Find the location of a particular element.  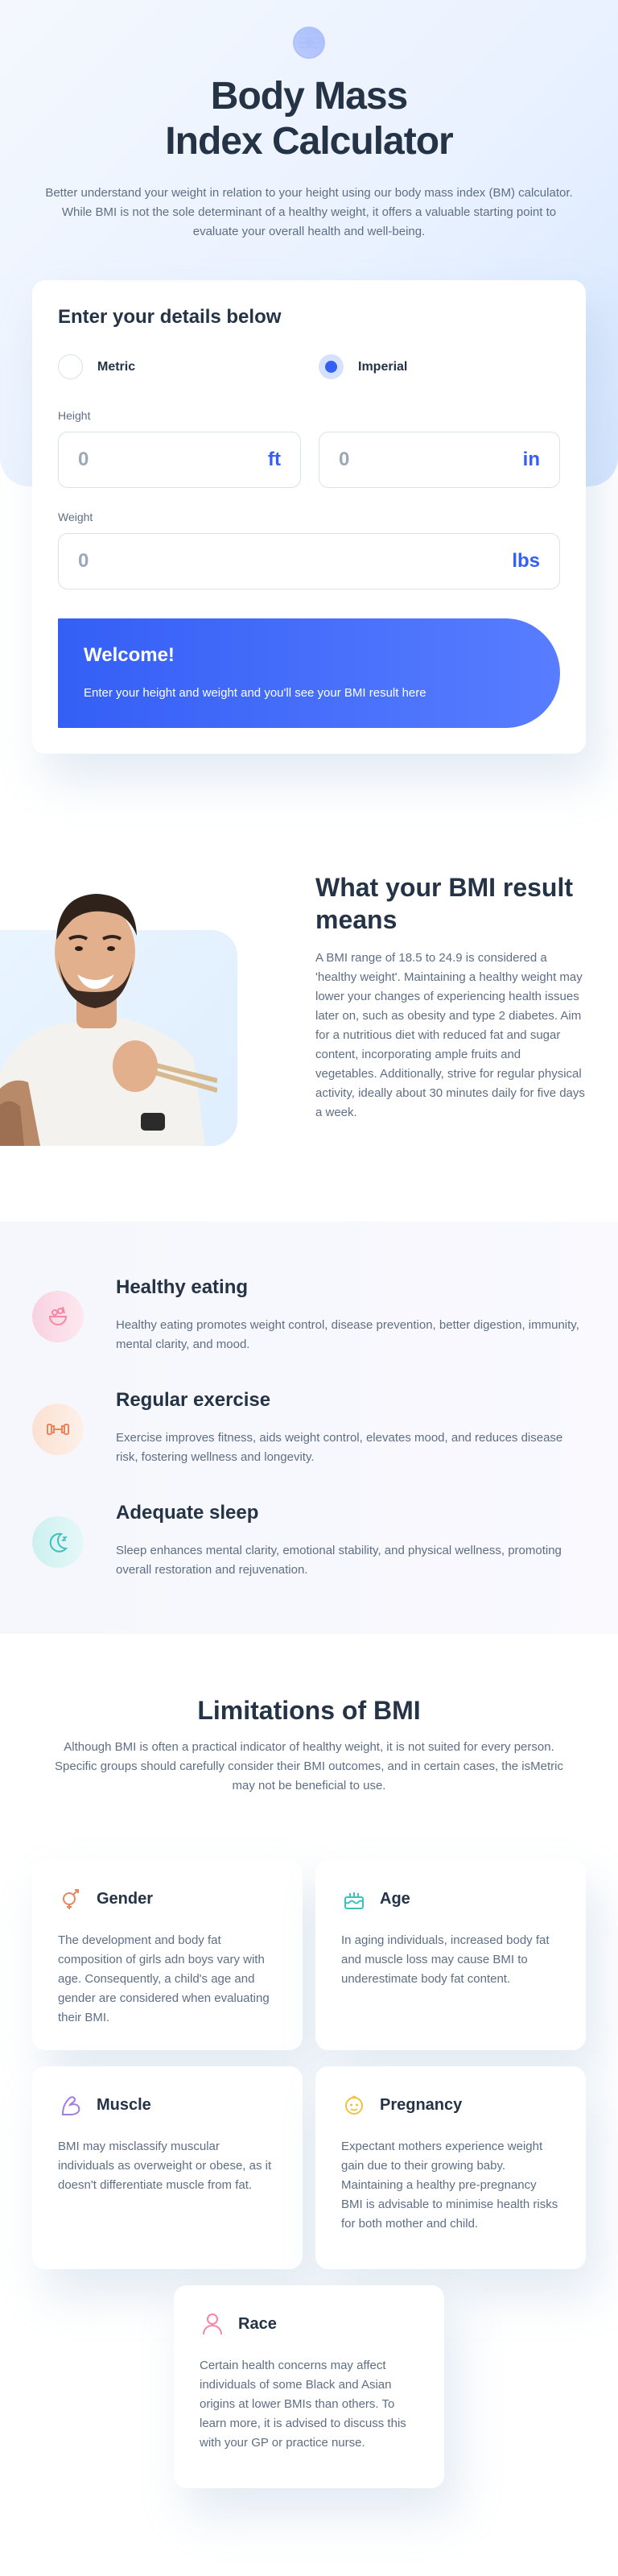

limitation-title-race: Race is located at coordinates (257, 2323).